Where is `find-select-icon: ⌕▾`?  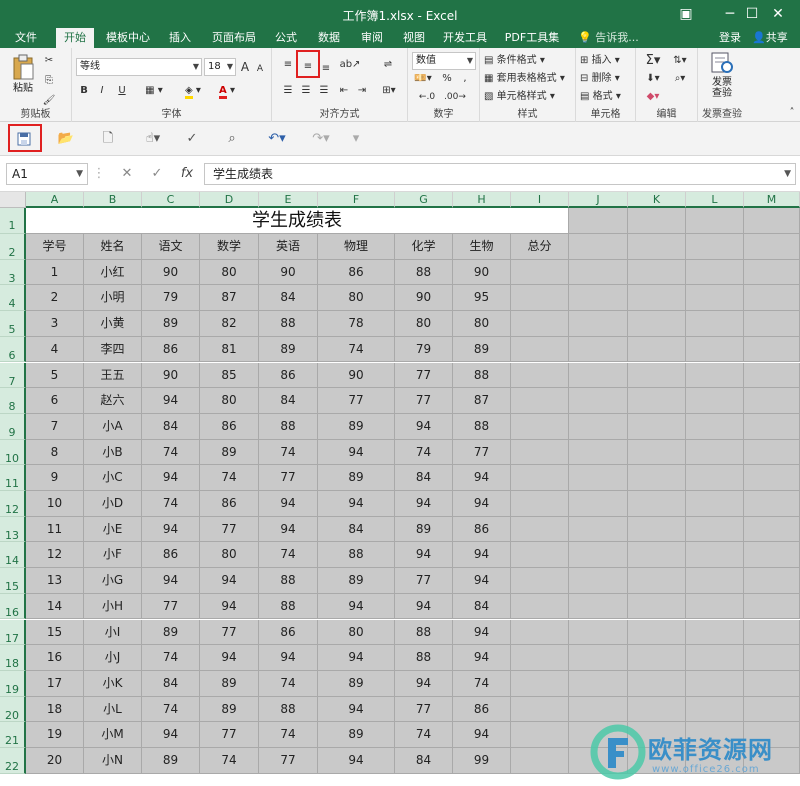 find-select-icon: ⌕▾ is located at coordinates (680, 79).